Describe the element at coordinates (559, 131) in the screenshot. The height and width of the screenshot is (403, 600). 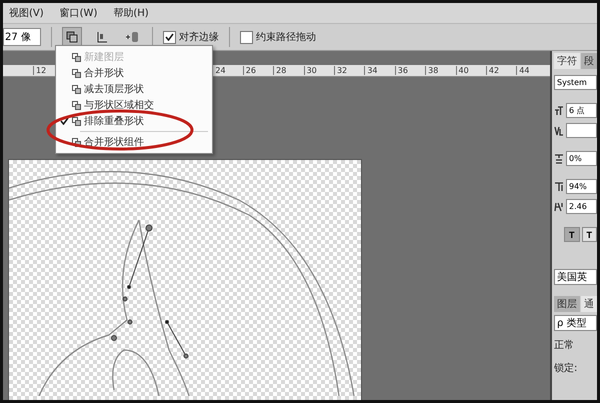
I see `kerning-icon` at that location.